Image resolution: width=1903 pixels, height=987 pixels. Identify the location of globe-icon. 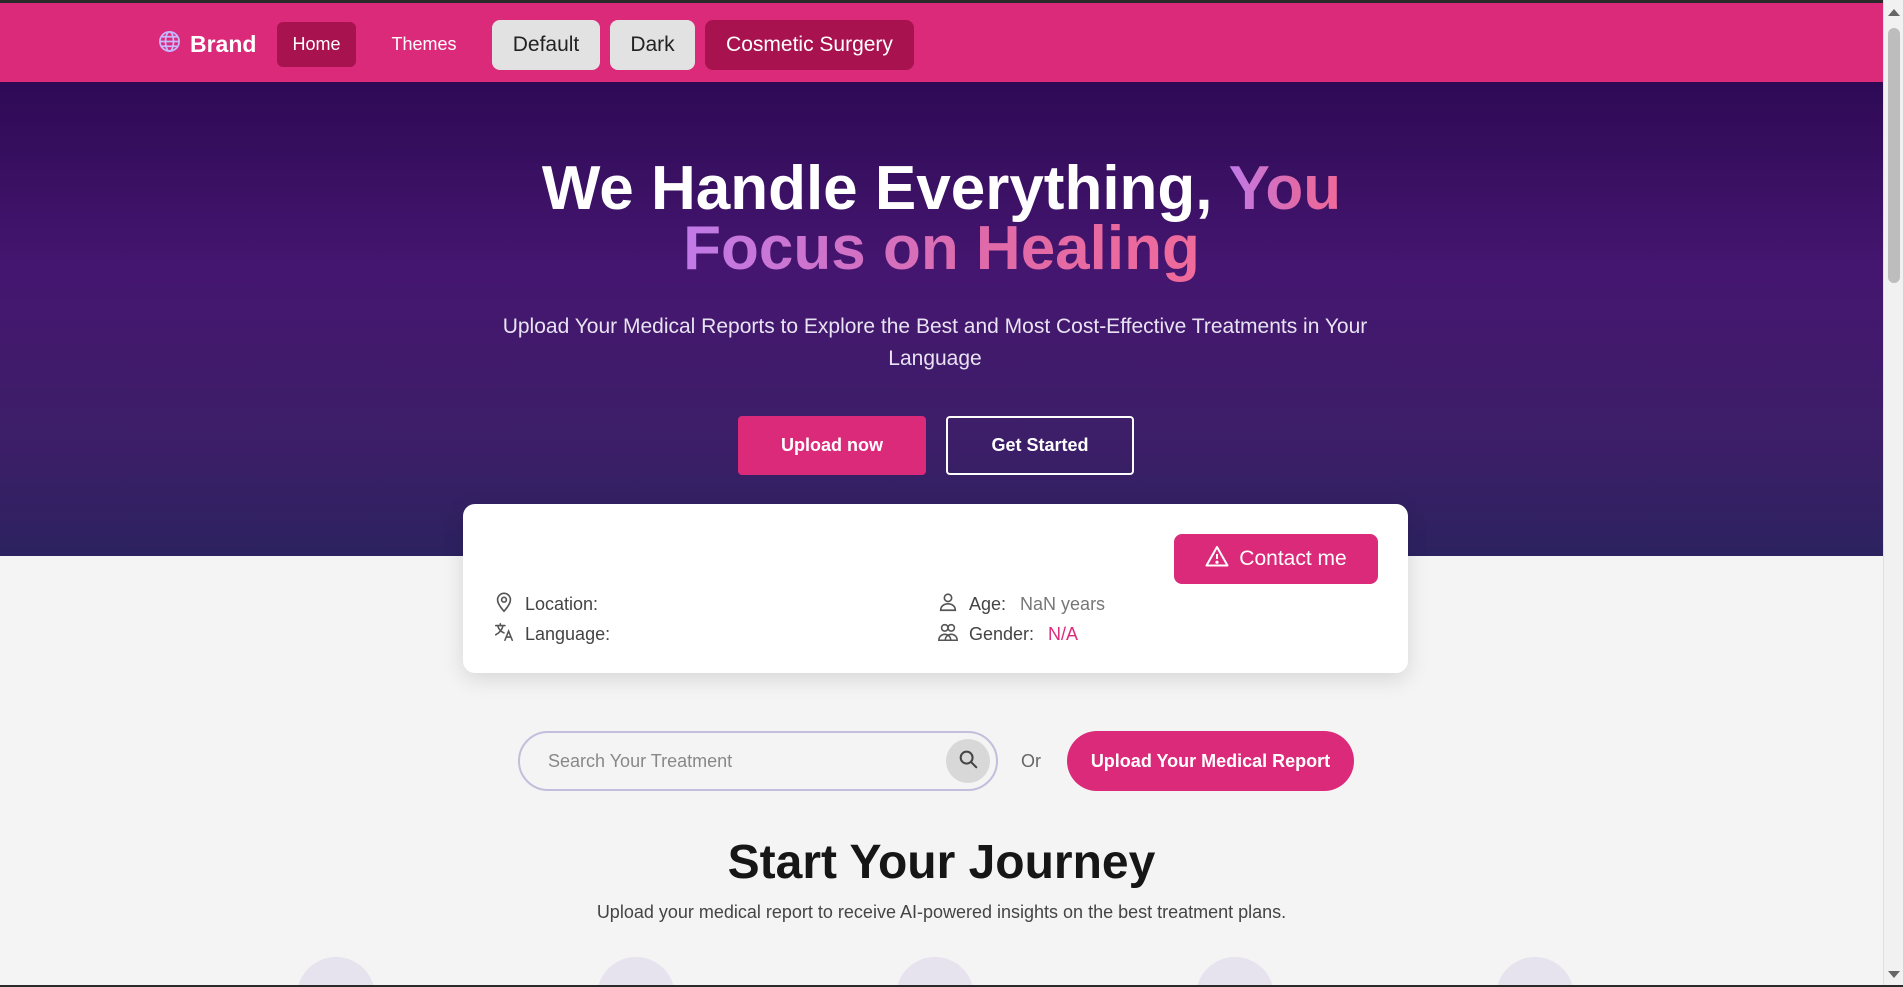
(169, 44).